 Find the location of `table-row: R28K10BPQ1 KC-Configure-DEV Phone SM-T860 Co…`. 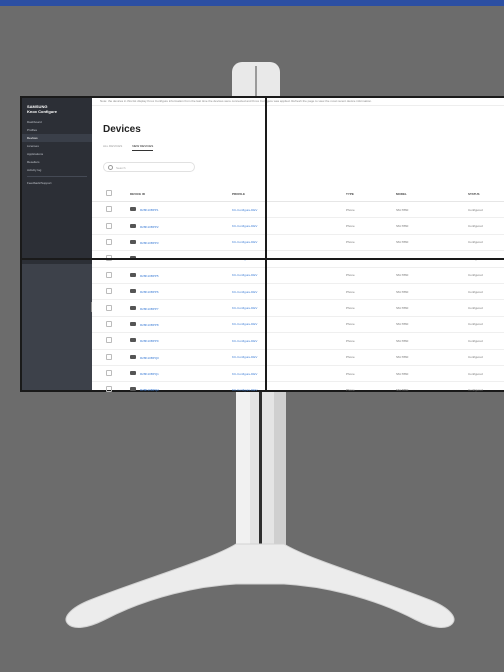

table-row: R28K10BPQ1 KC-Configure-DEV Phone SM-T860 Co… is located at coordinates (298, 374).